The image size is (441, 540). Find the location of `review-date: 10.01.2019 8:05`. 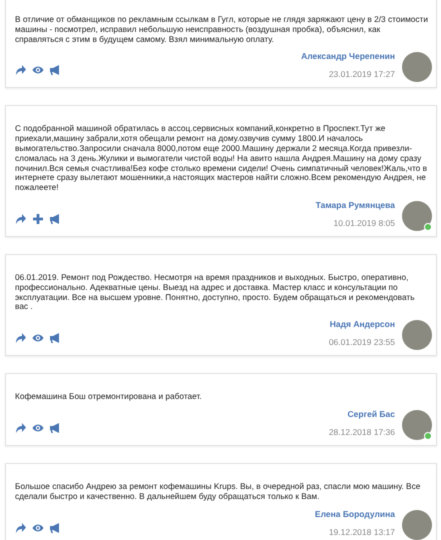

review-date: 10.01.2019 8:05 is located at coordinates (364, 223).